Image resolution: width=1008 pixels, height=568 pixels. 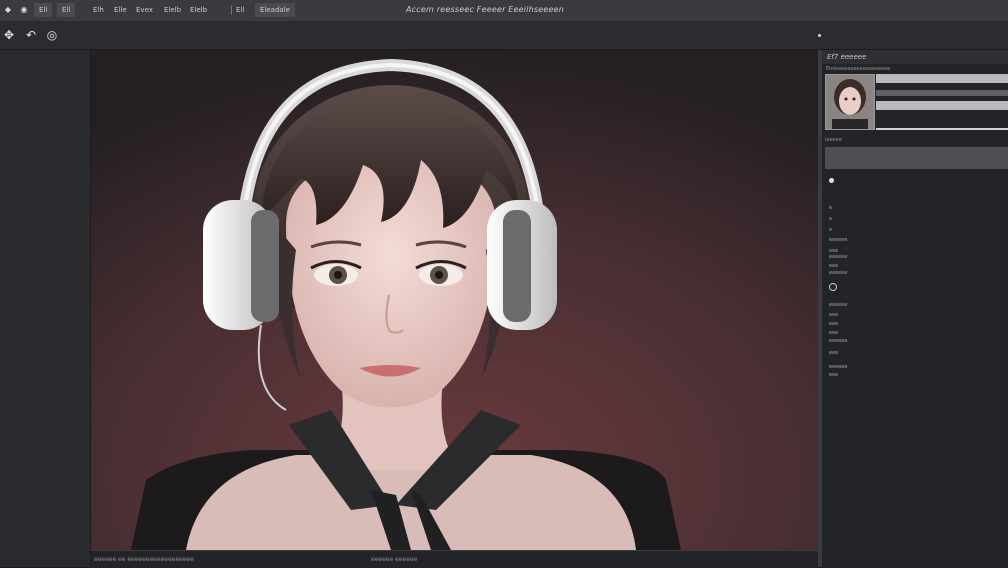 What do you see at coordinates (240, 10) in the screenshot?
I see `menu-item-8: Ell` at bounding box center [240, 10].